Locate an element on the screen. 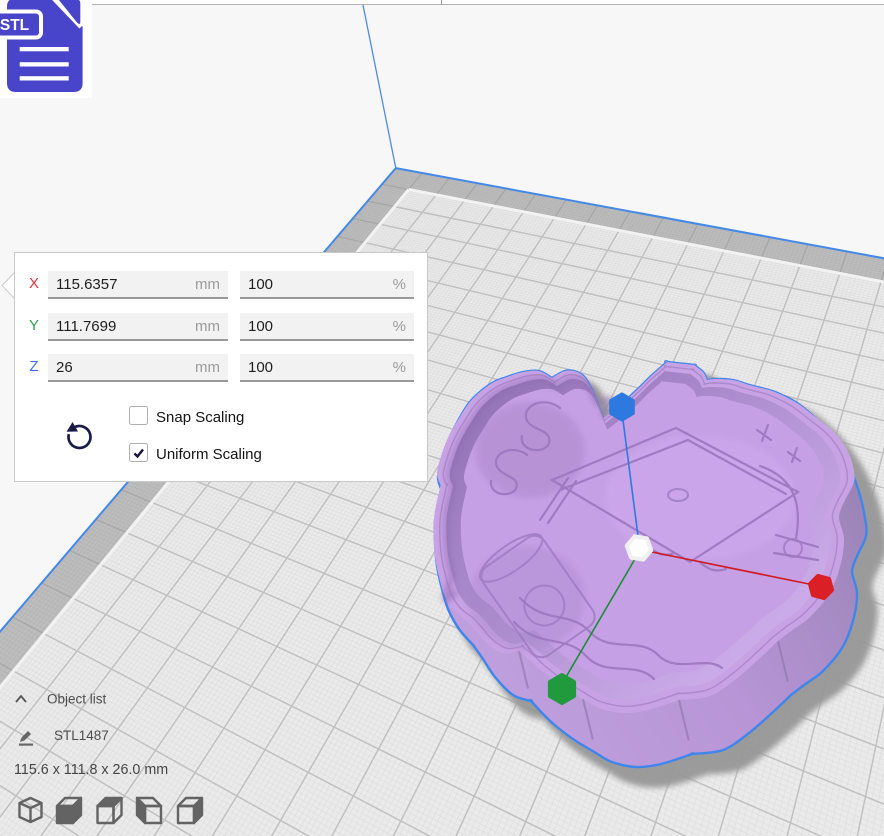  svg-text: Object list is located at coordinates (77, 699).